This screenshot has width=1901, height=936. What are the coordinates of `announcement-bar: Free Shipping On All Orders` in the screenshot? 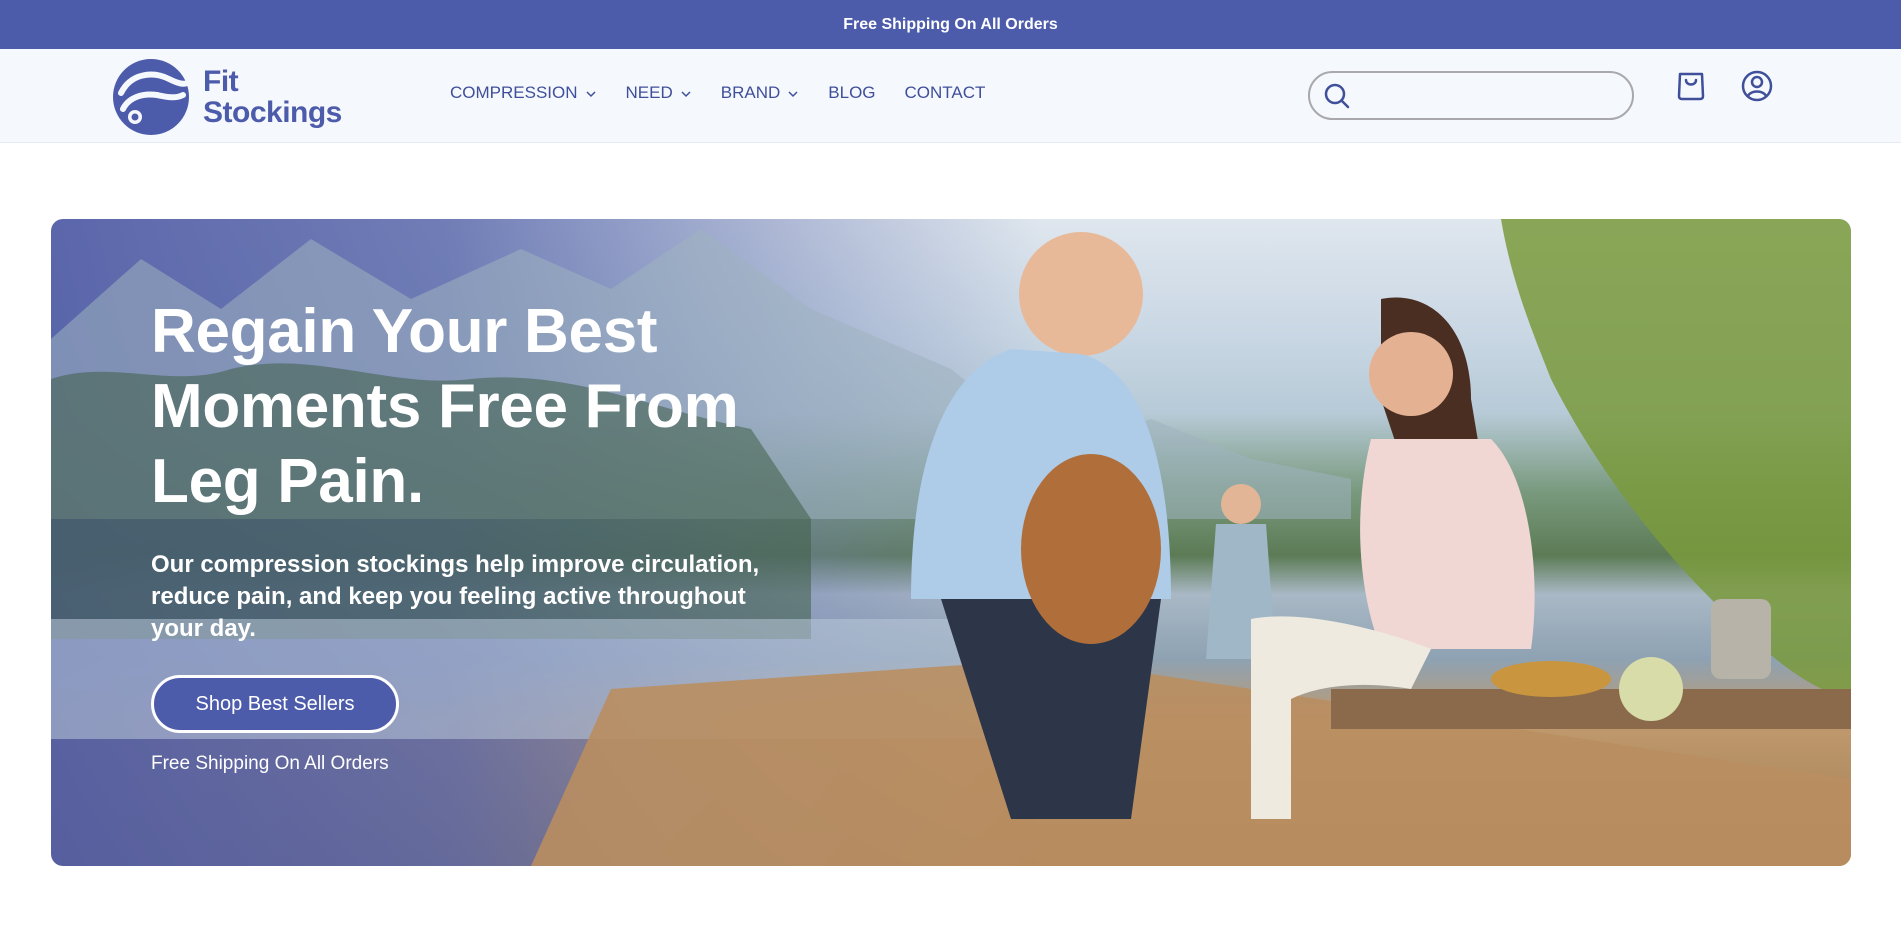 It's located at (950, 24).